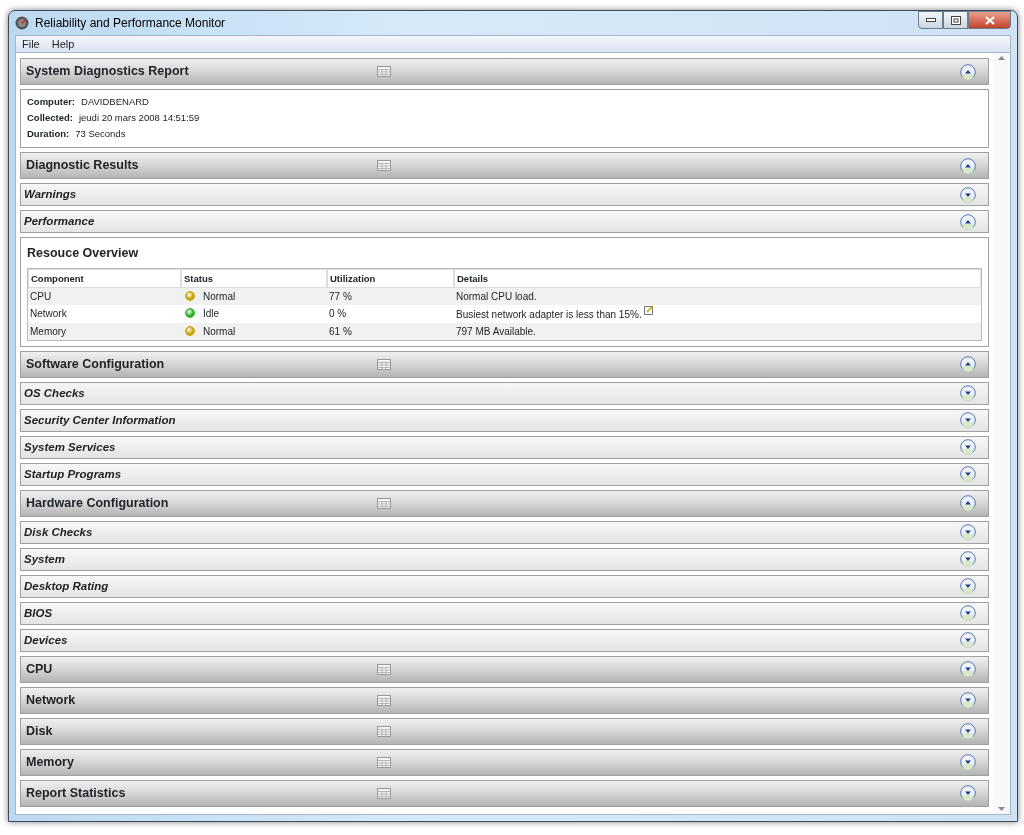 The width and height of the screenshot is (1024, 835). What do you see at coordinates (83, 253) in the screenshot?
I see `overview-title: Resouce Overview` at bounding box center [83, 253].